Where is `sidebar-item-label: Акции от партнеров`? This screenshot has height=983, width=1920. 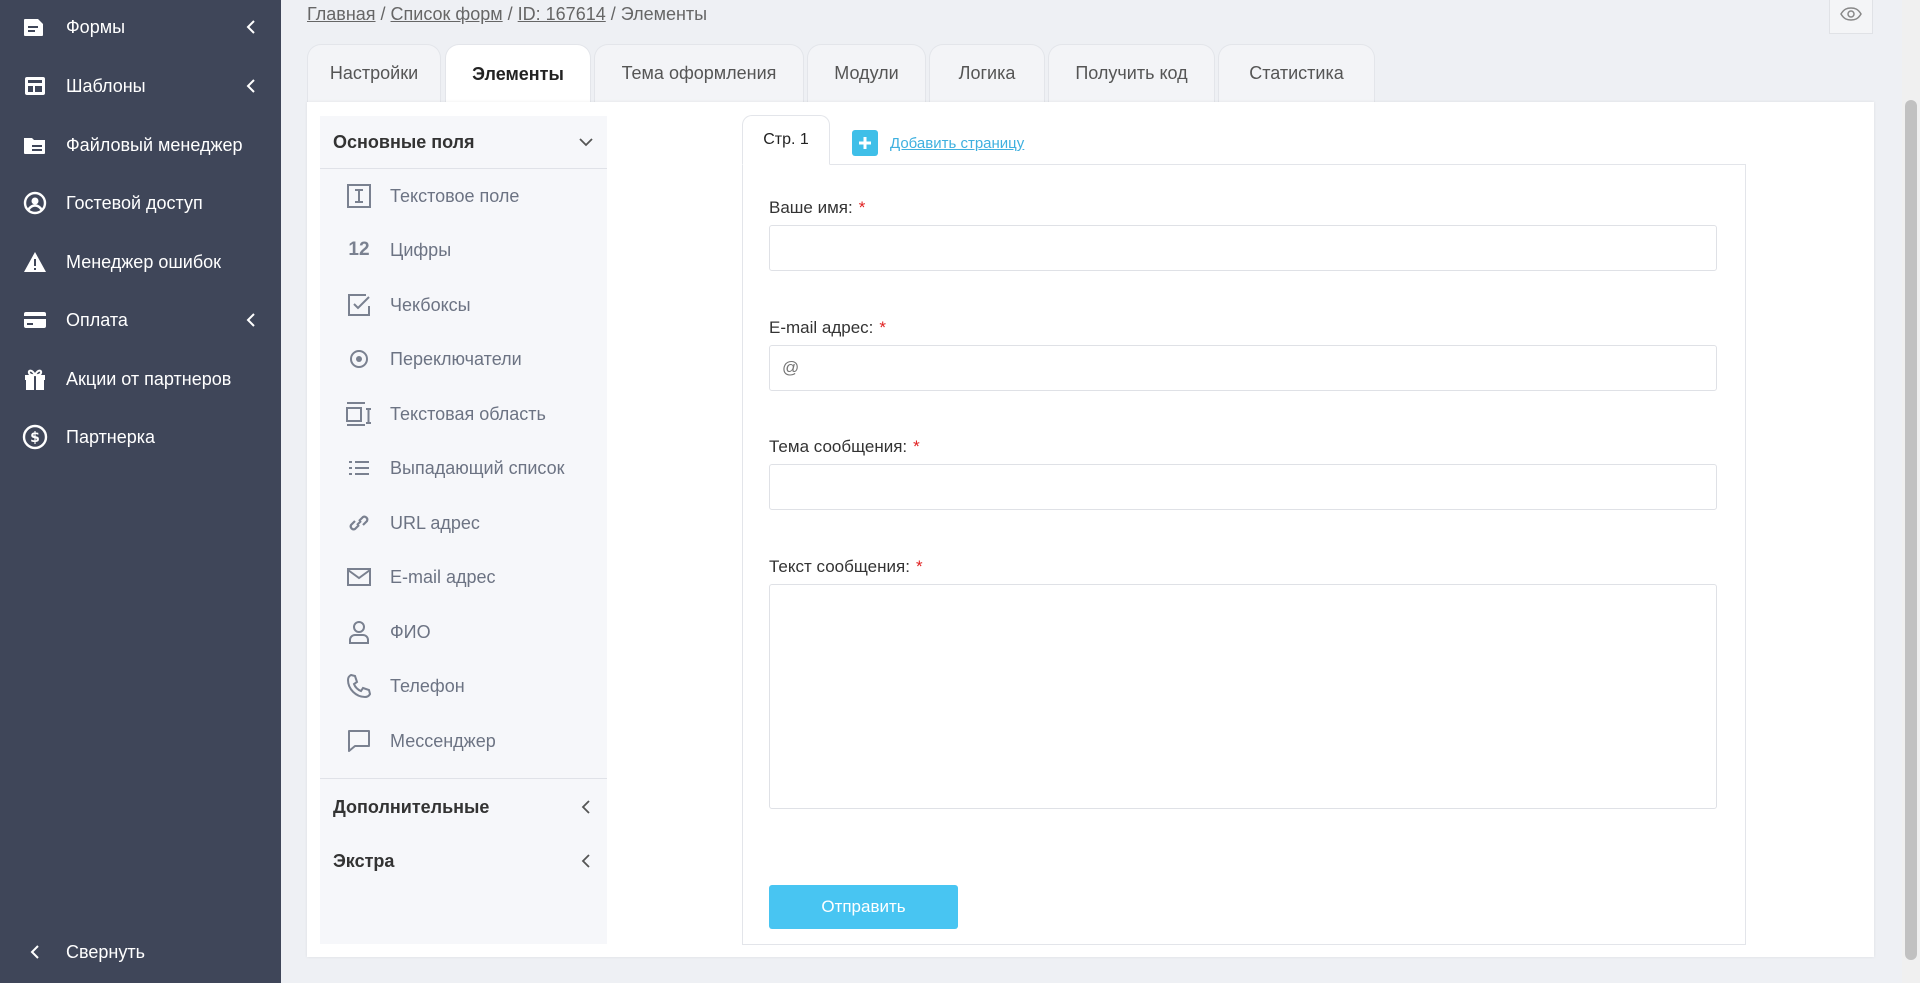
sidebar-item-label: Акции от партнеров is located at coordinates (149, 378).